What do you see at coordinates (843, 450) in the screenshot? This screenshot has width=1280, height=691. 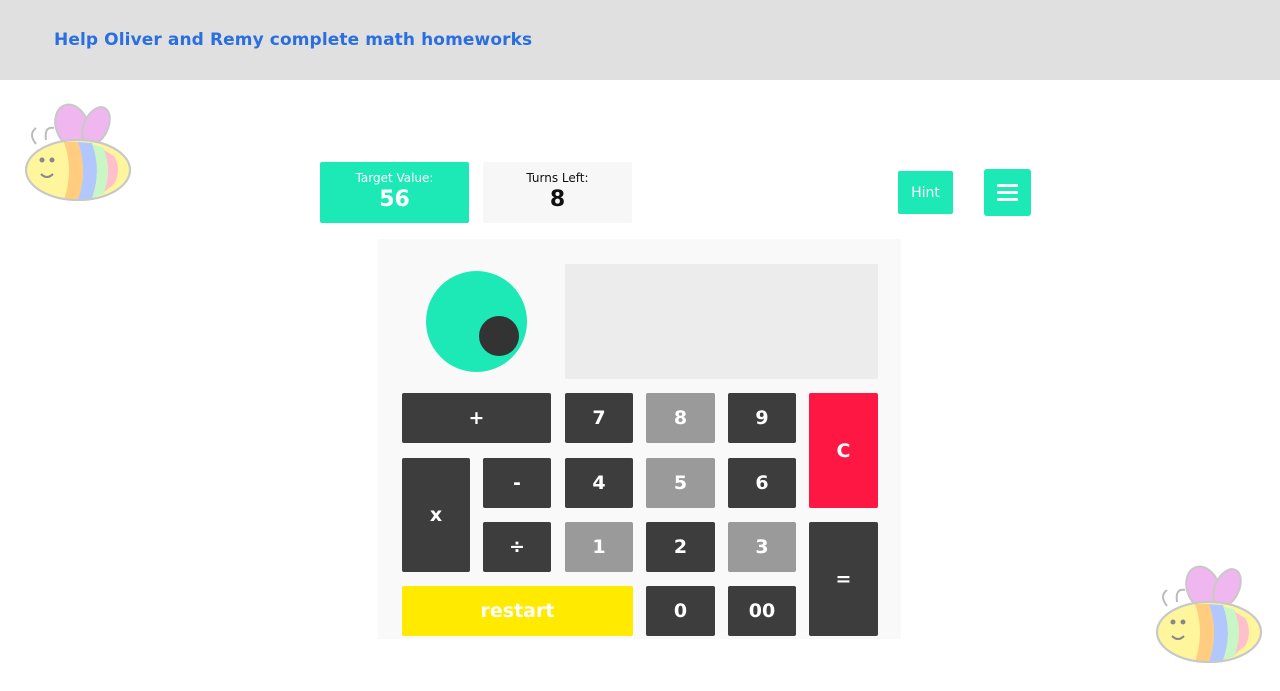 I see `clear-key: C` at bounding box center [843, 450].